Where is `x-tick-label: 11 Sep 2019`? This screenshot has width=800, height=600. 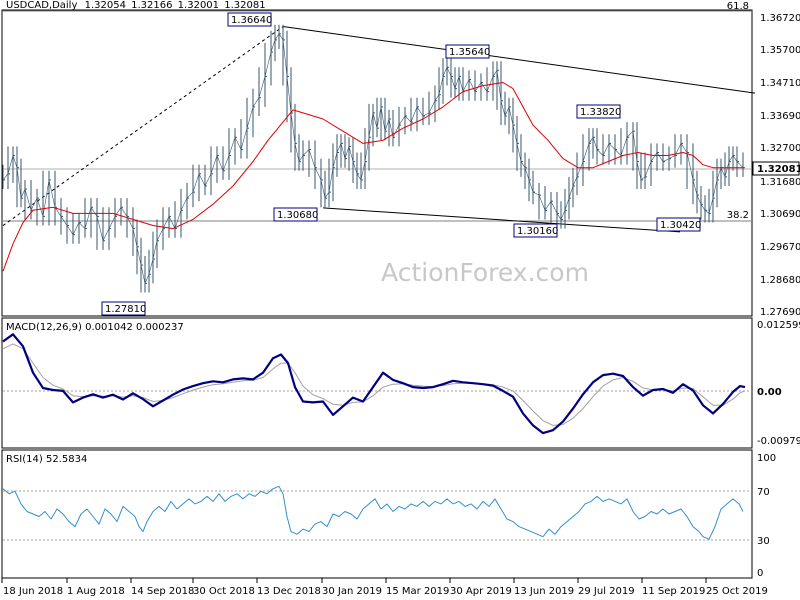
x-tick-label: 11 Sep 2019 is located at coordinates (673, 591).